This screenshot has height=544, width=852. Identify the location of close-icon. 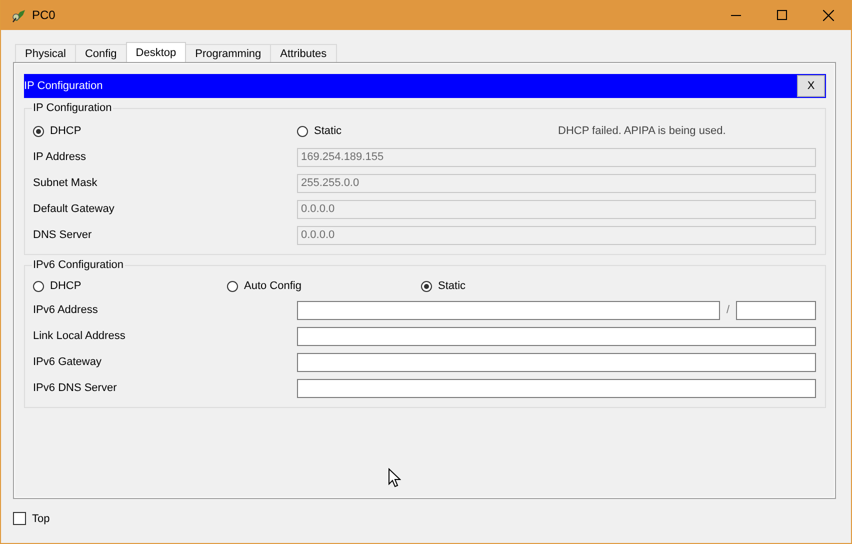
(828, 15).